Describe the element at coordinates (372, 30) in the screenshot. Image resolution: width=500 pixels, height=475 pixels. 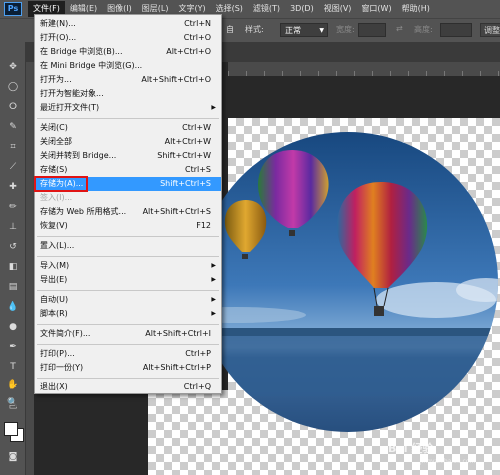
I see `width-input` at that location.